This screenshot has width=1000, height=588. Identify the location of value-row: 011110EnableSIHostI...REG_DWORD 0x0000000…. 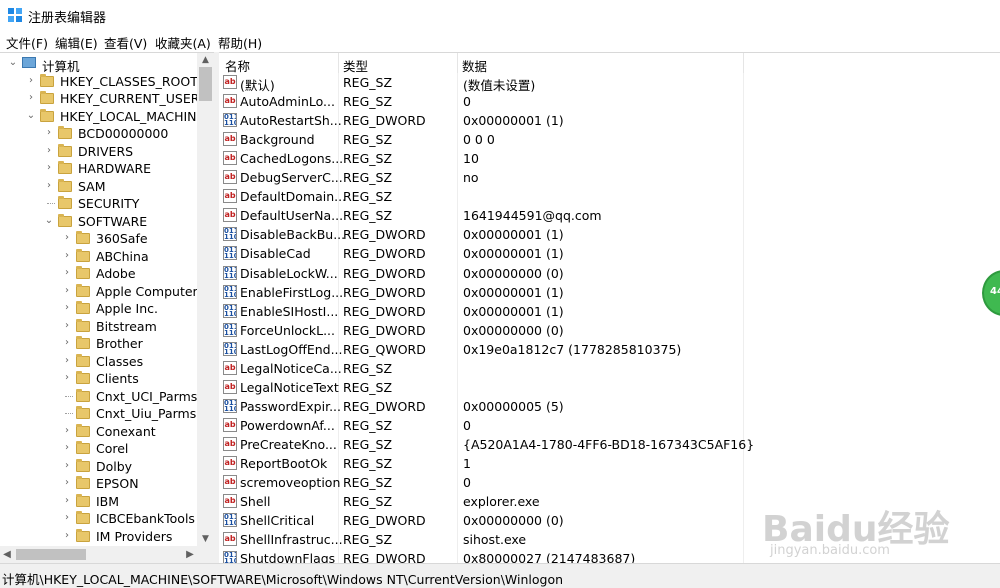
(609, 311).